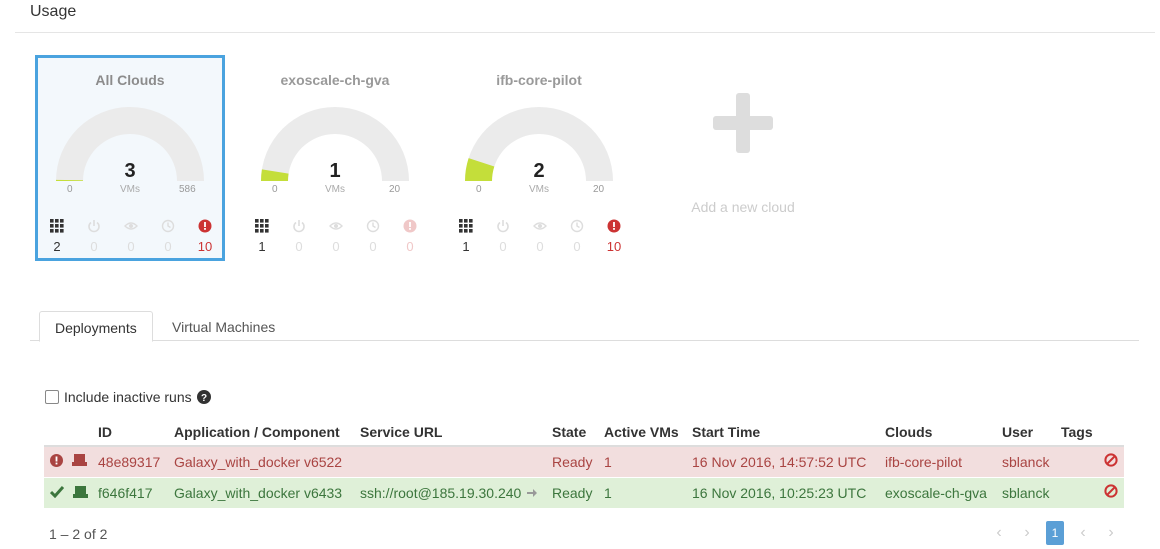 The width and height of the screenshot is (1160, 549). What do you see at coordinates (187, 189) in the screenshot?
I see `gauge-max-label: 586` at bounding box center [187, 189].